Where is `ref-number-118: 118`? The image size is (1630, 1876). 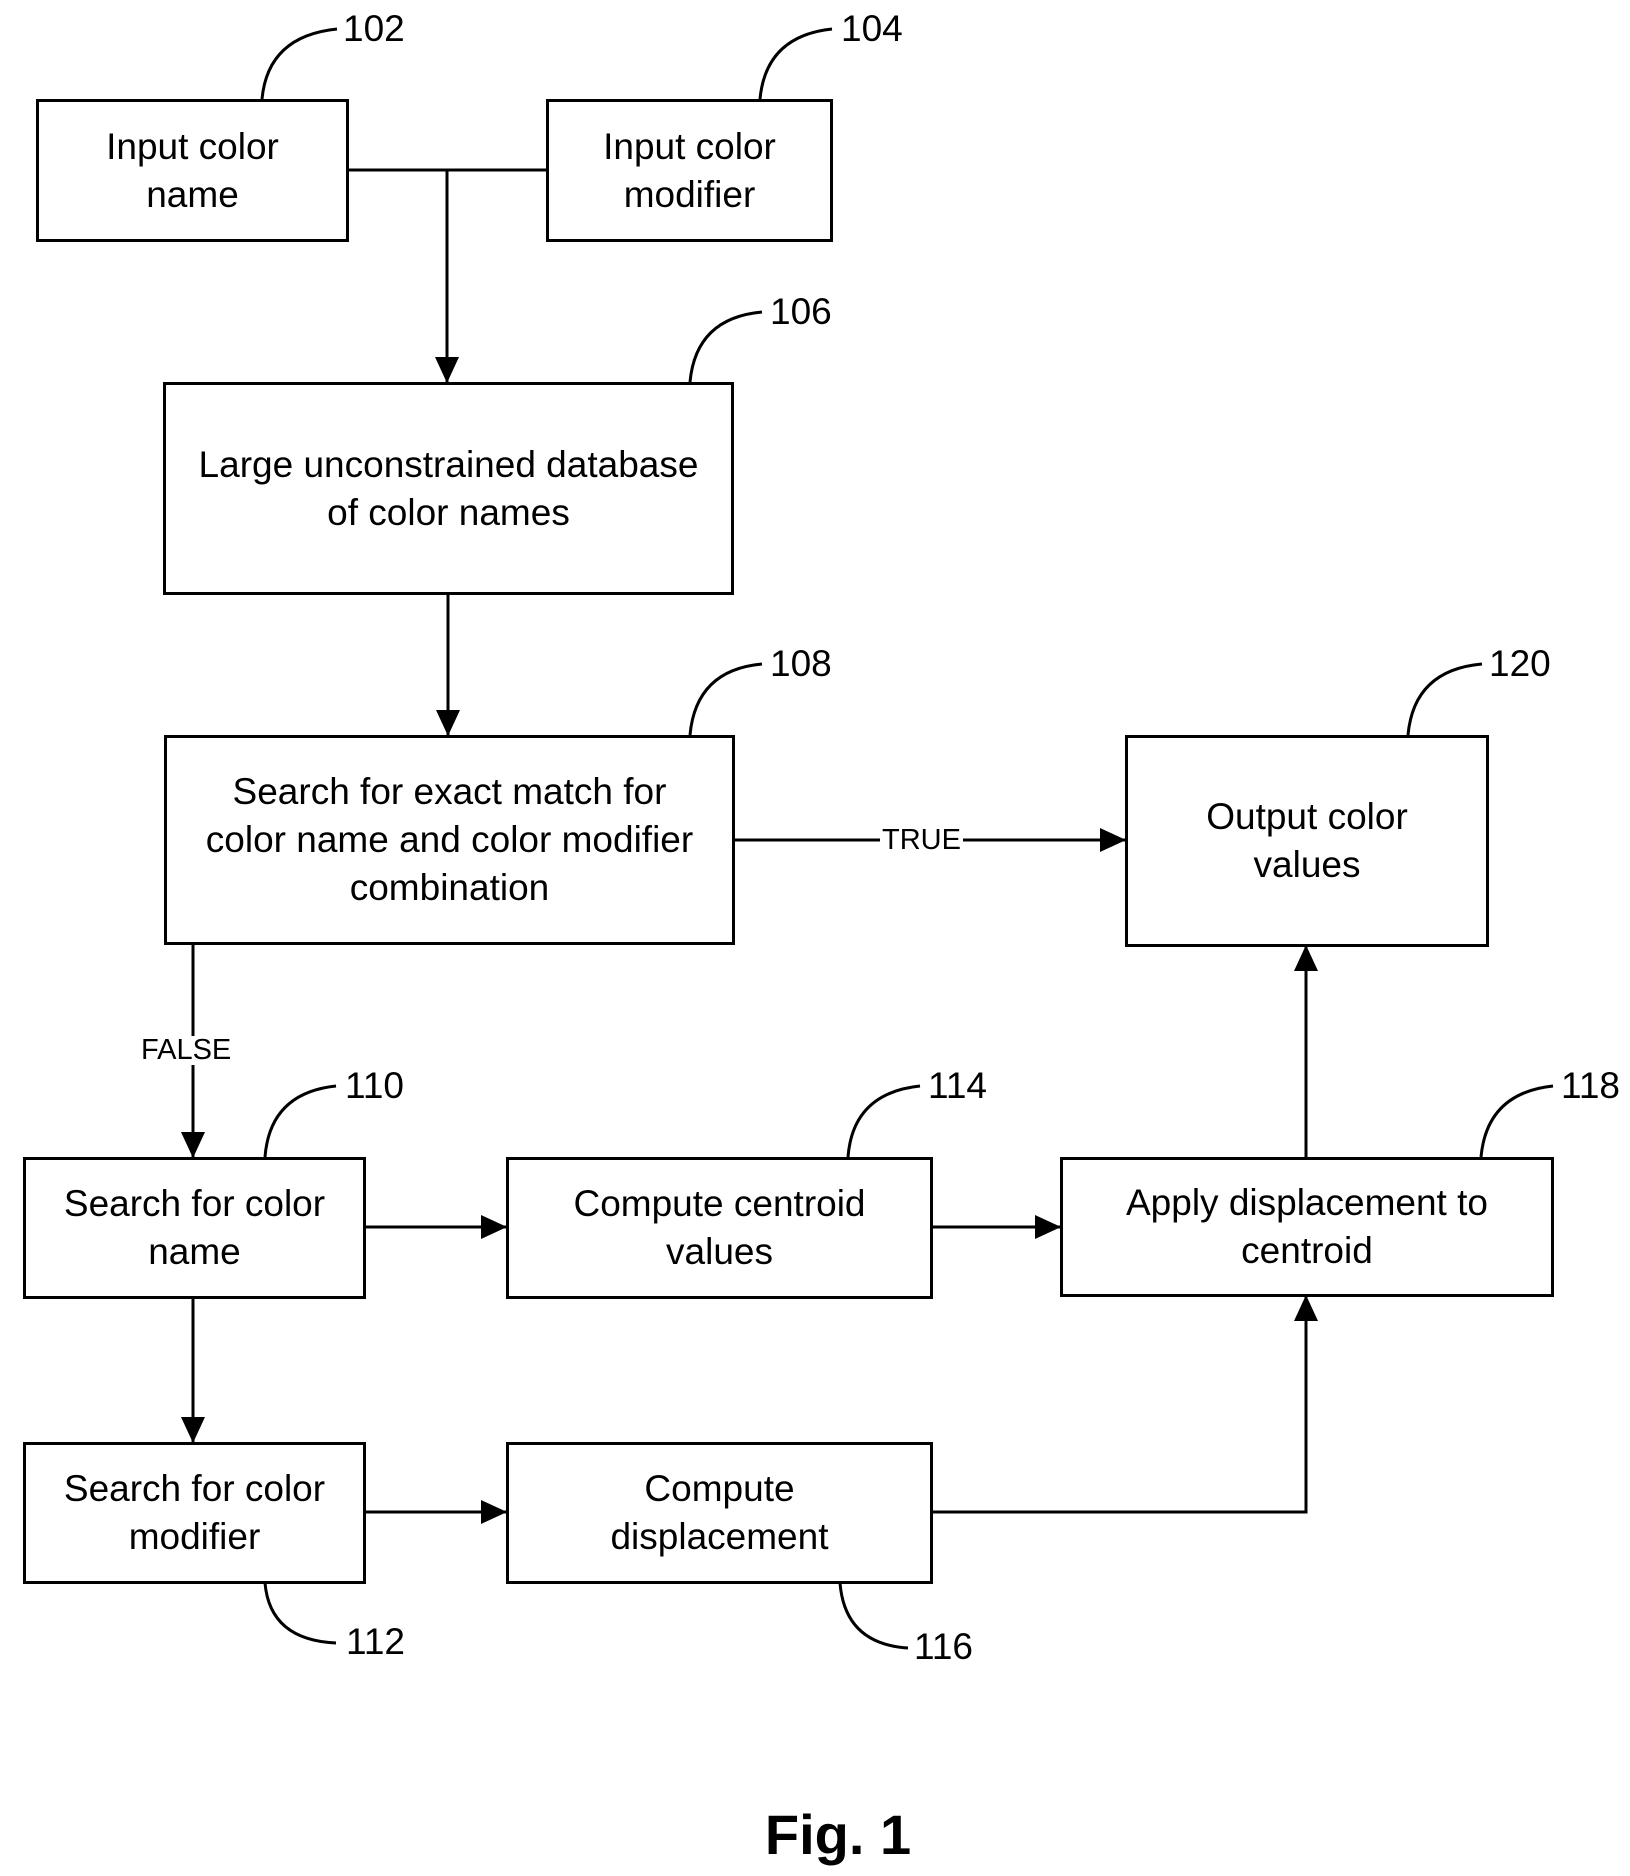
ref-number-118: 118 is located at coordinates (1590, 1085).